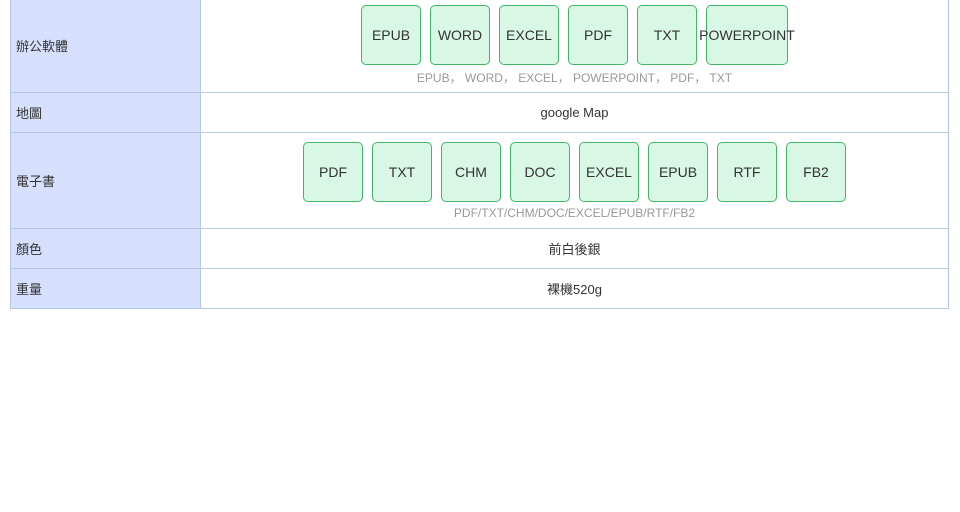 This screenshot has height=512, width=960. Describe the element at coordinates (747, 35) in the screenshot. I see `format-chip-powerpoint: POWERPOINT` at that location.